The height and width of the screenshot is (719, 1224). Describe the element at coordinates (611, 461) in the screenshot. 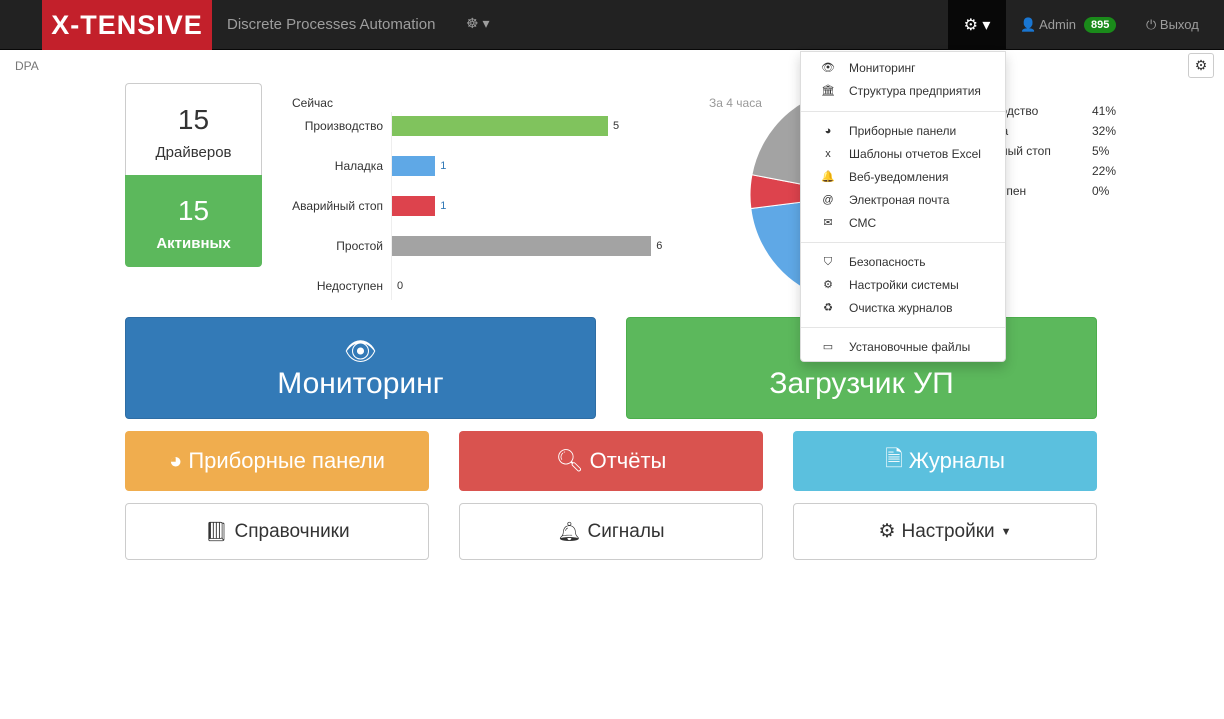

I see `reports-button: 🔍︎ Отчёты` at that location.